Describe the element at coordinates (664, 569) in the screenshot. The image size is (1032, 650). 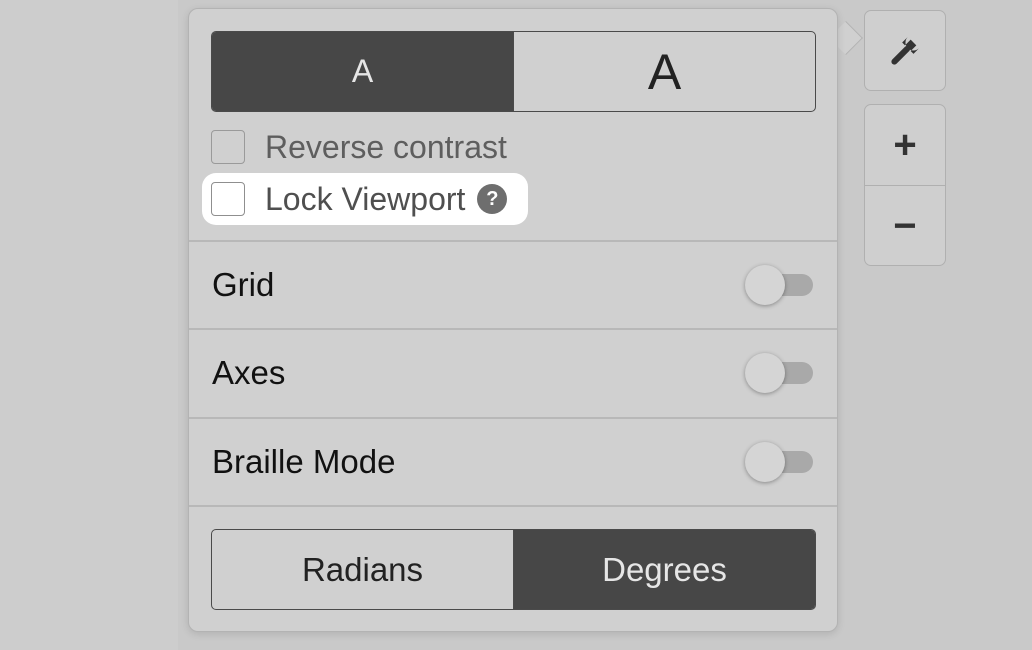
I see `degrees-button: Degrees` at that location.